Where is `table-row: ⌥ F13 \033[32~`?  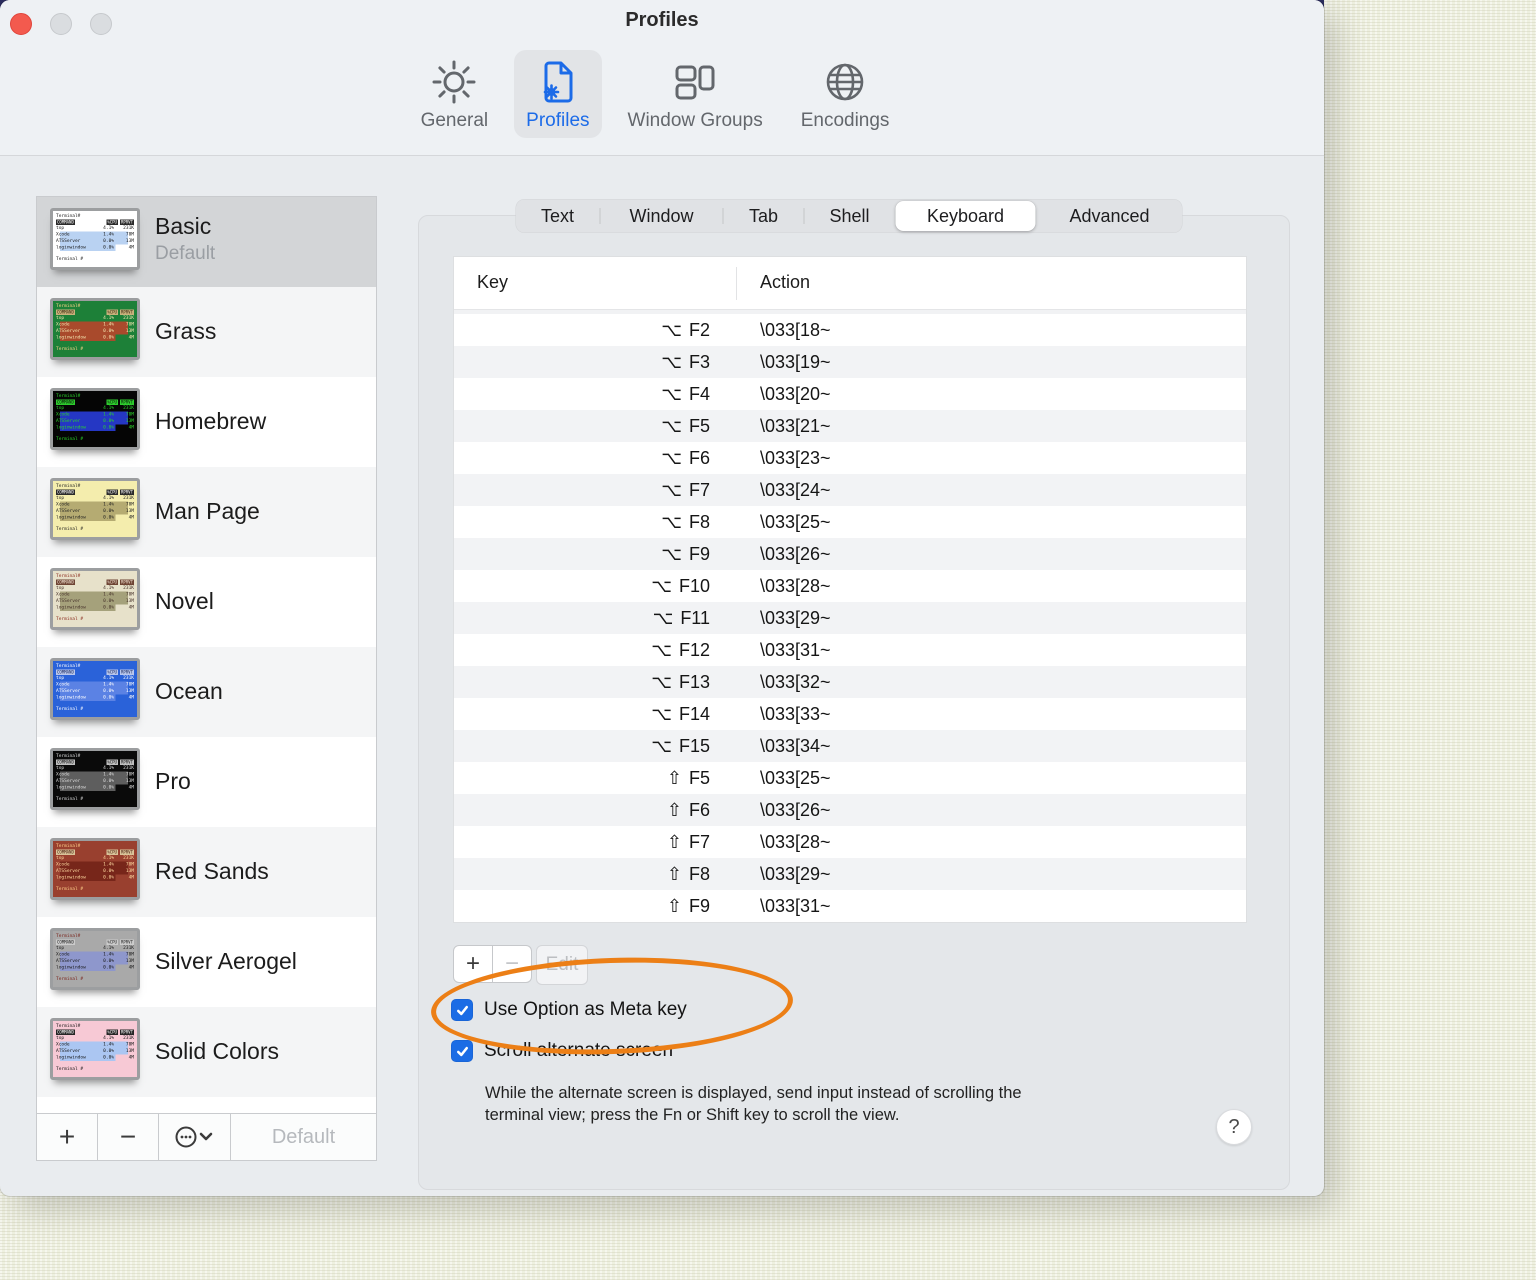 table-row: ⌥ F13 \033[32~ is located at coordinates (850, 682).